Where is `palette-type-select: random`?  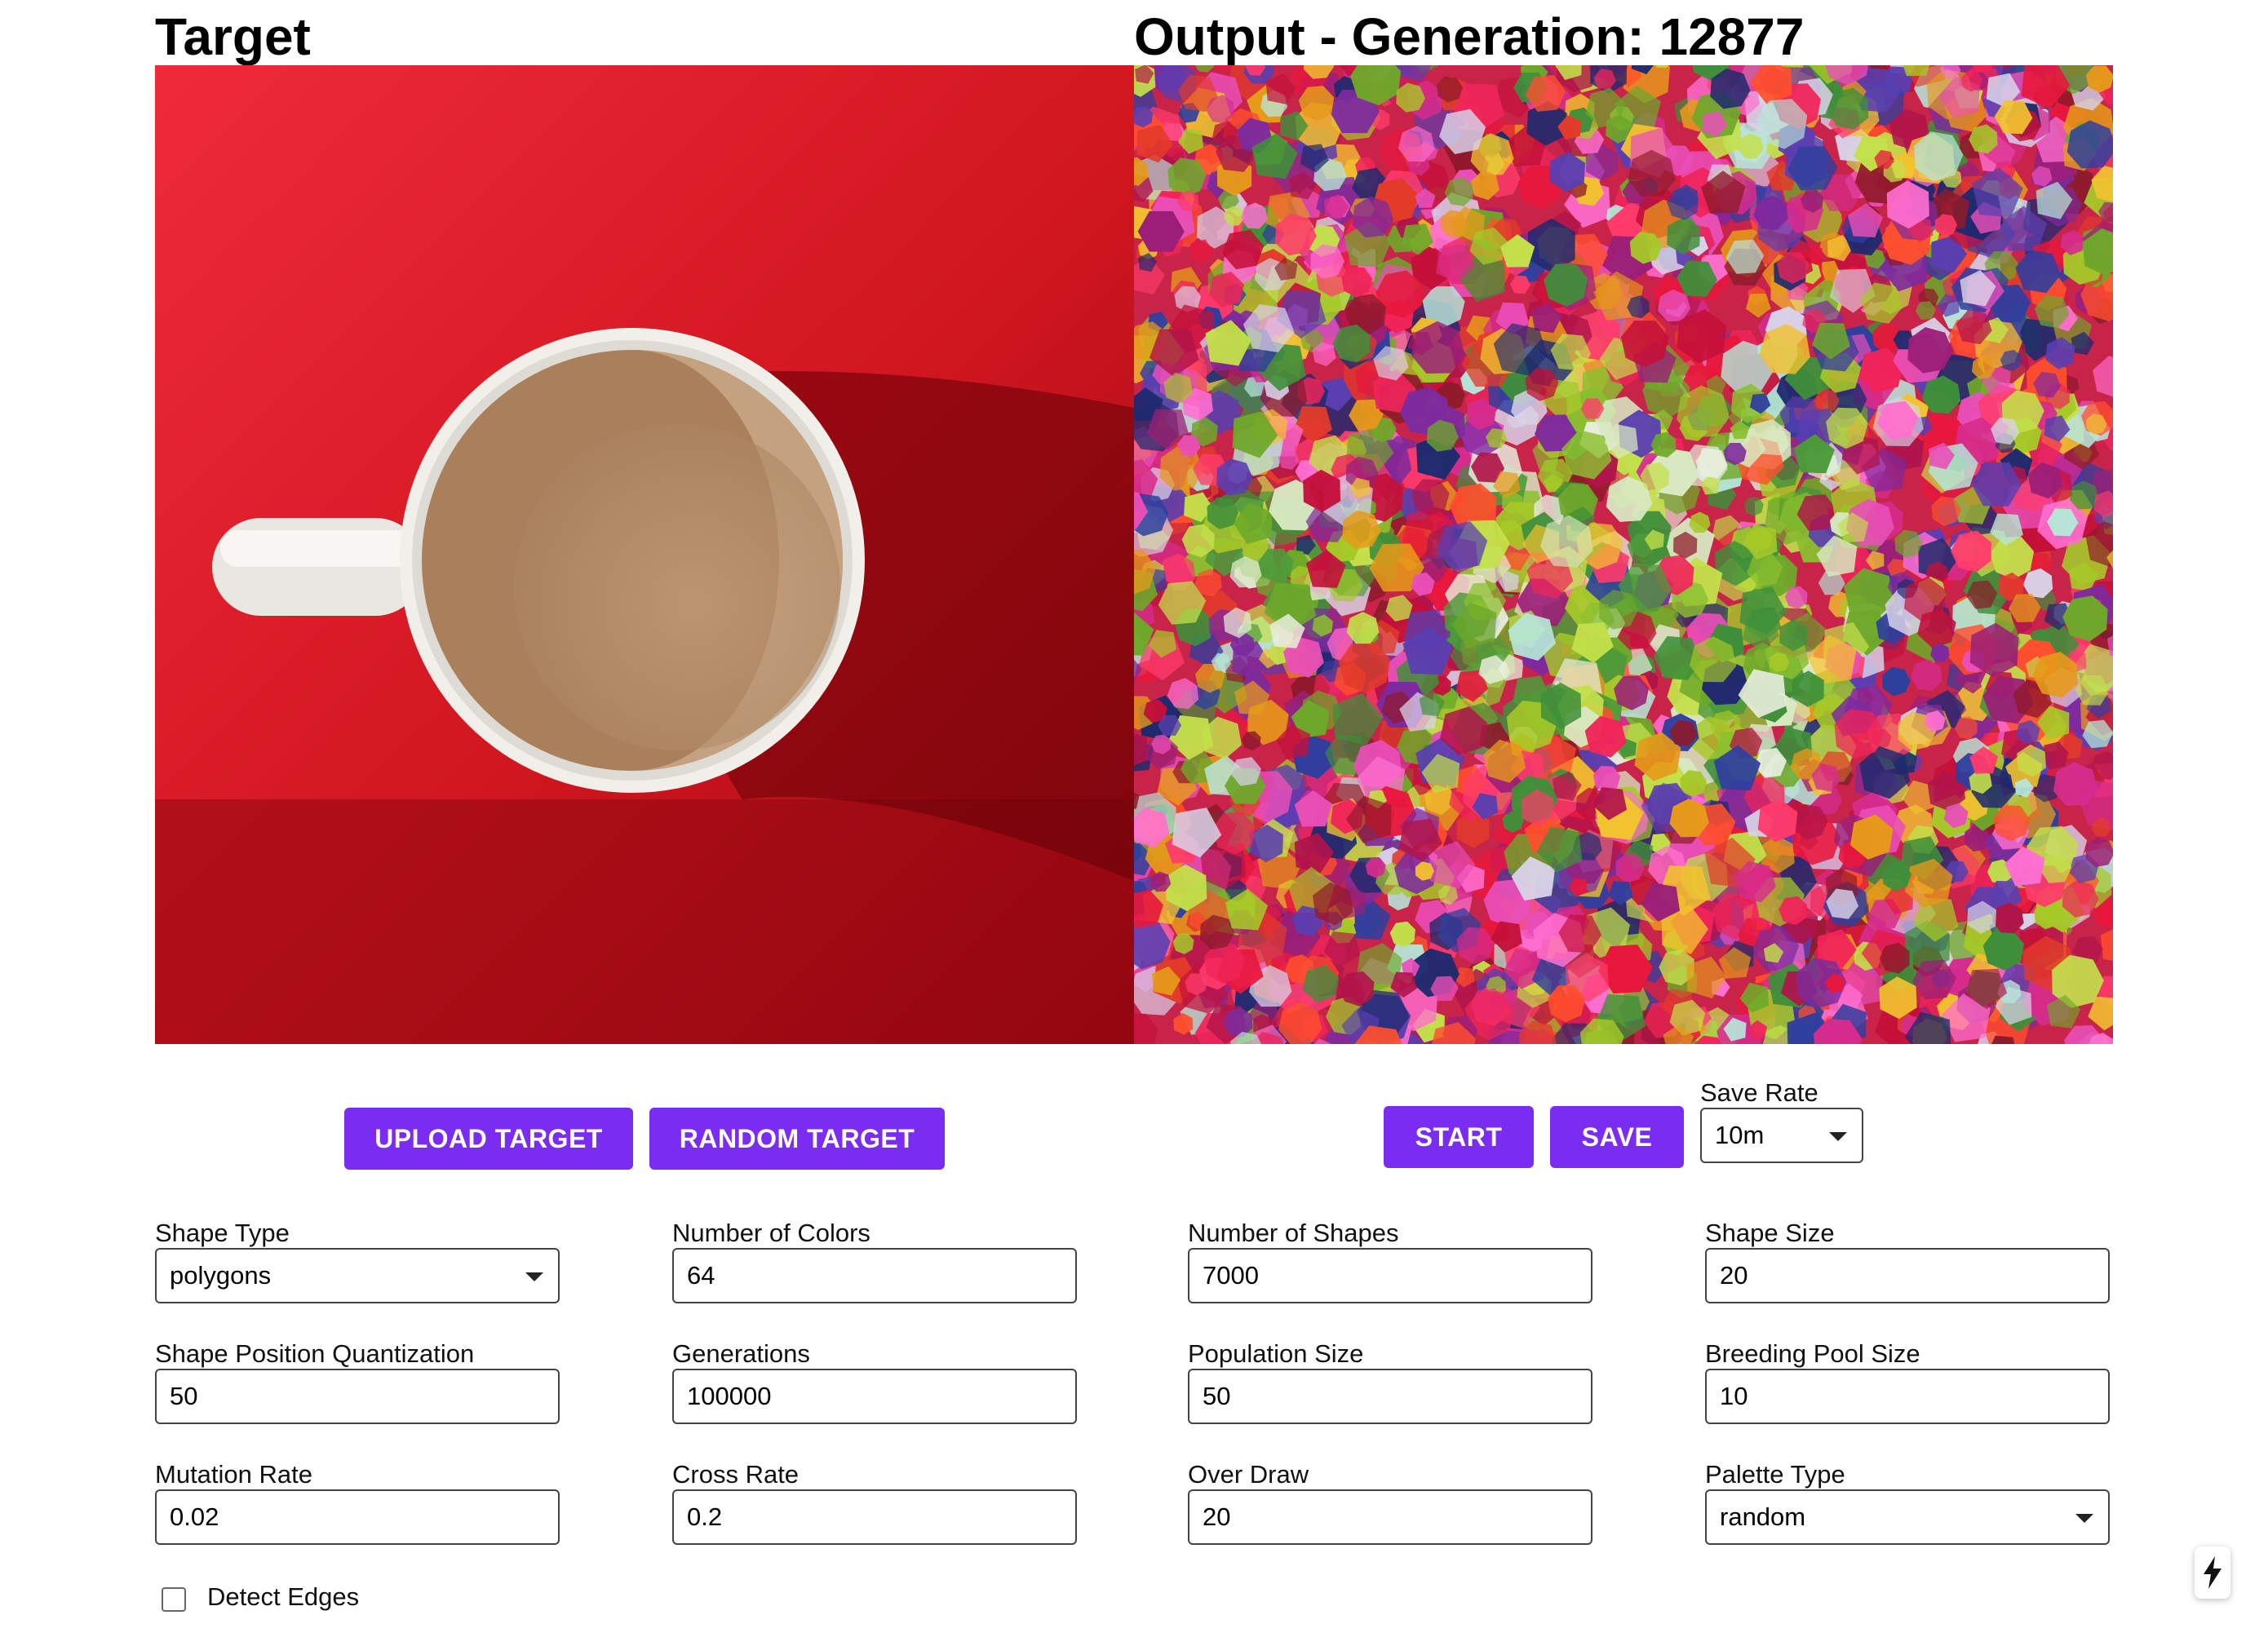
palette-type-select: random is located at coordinates (1907, 1517).